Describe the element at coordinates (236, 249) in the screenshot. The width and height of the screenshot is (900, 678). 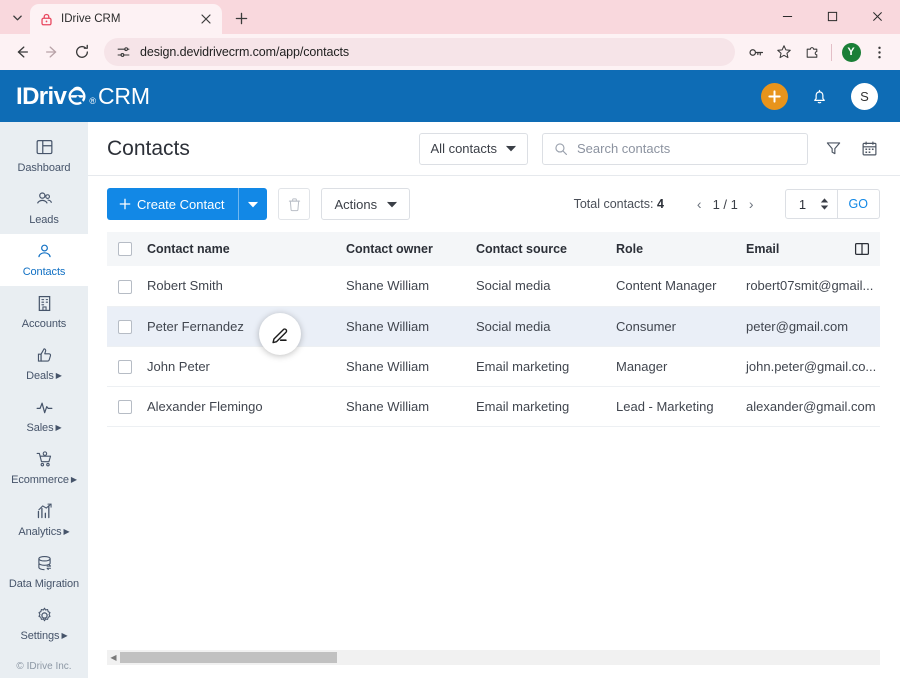
I see `column-header-contact-name: Contact name` at that location.